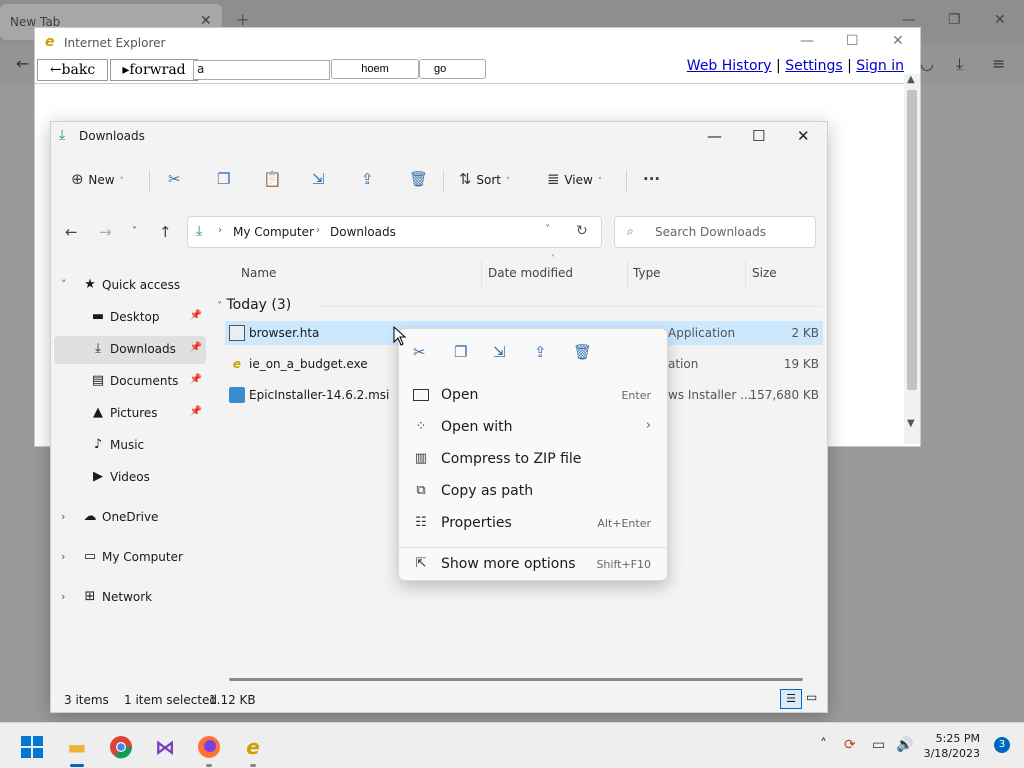 The height and width of the screenshot is (768, 1024). I want to click on ie-minimize-icon: —, so click(807, 41).